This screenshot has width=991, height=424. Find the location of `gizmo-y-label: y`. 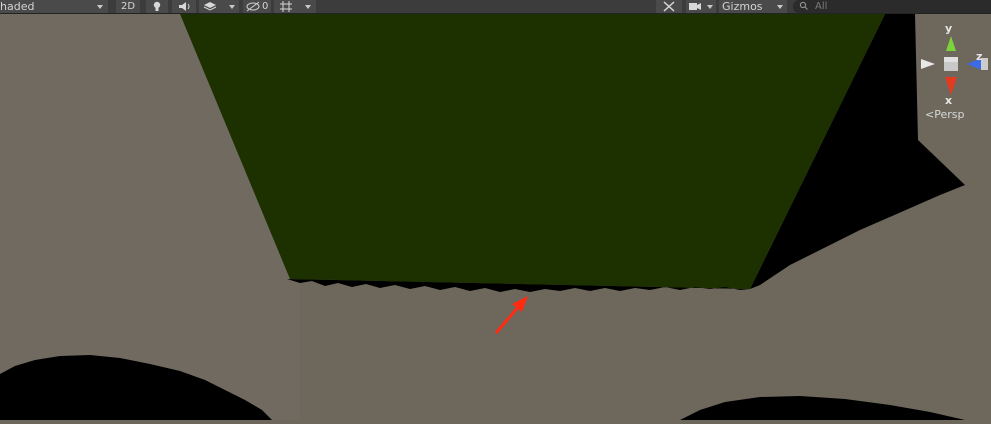

gizmo-y-label: y is located at coordinates (949, 28).